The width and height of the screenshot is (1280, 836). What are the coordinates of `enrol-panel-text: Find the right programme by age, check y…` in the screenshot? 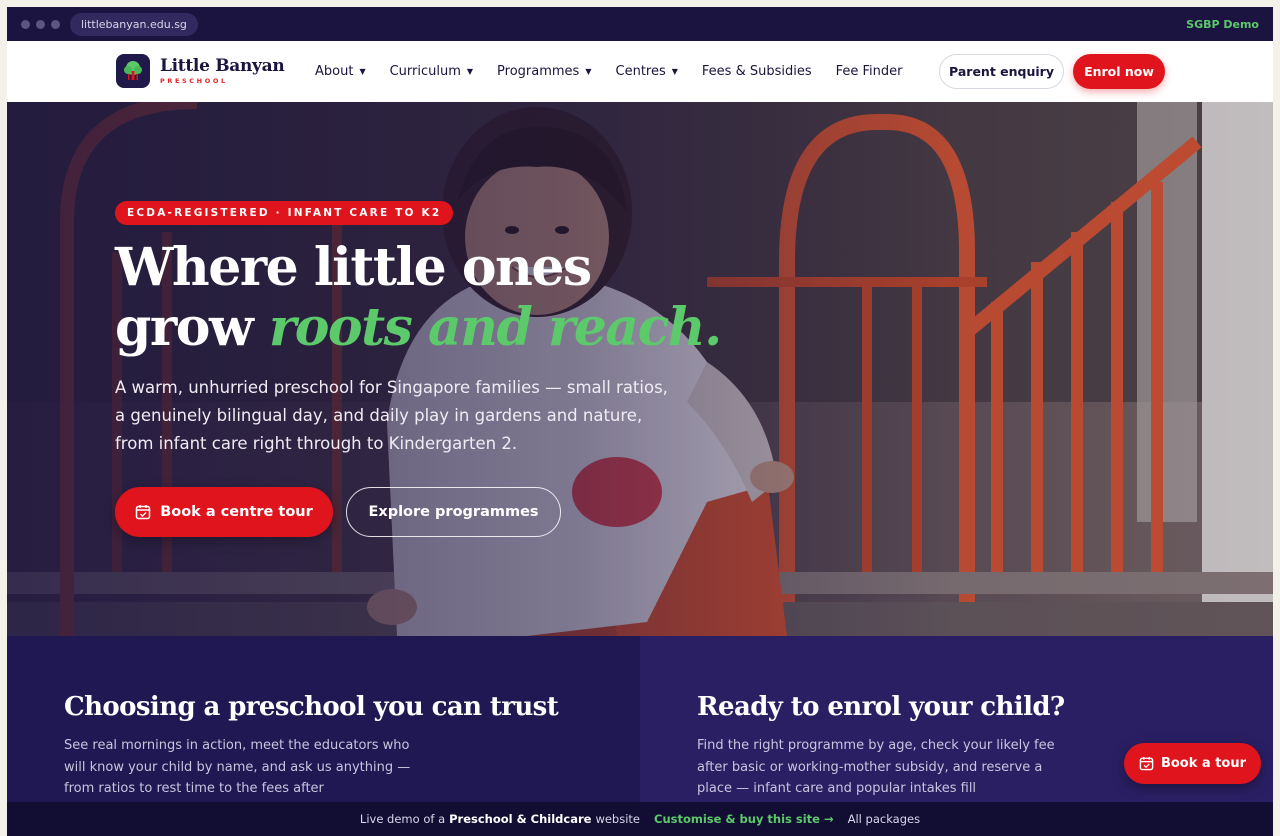 It's located at (876, 767).